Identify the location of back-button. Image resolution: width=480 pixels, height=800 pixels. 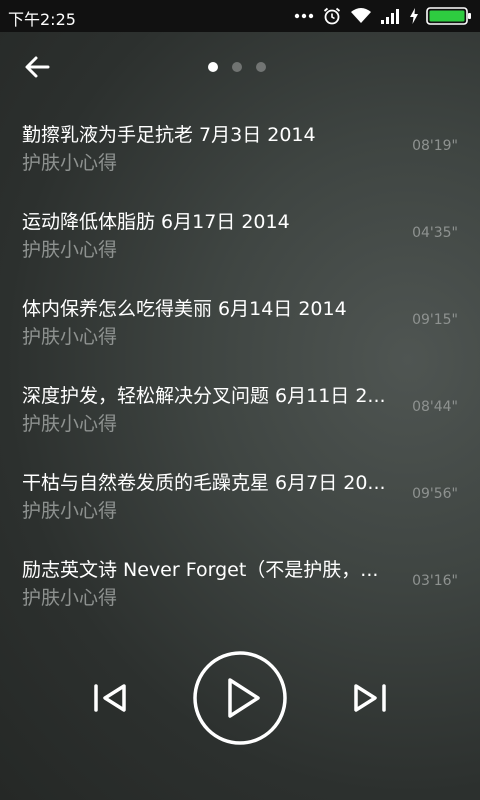
(37, 67).